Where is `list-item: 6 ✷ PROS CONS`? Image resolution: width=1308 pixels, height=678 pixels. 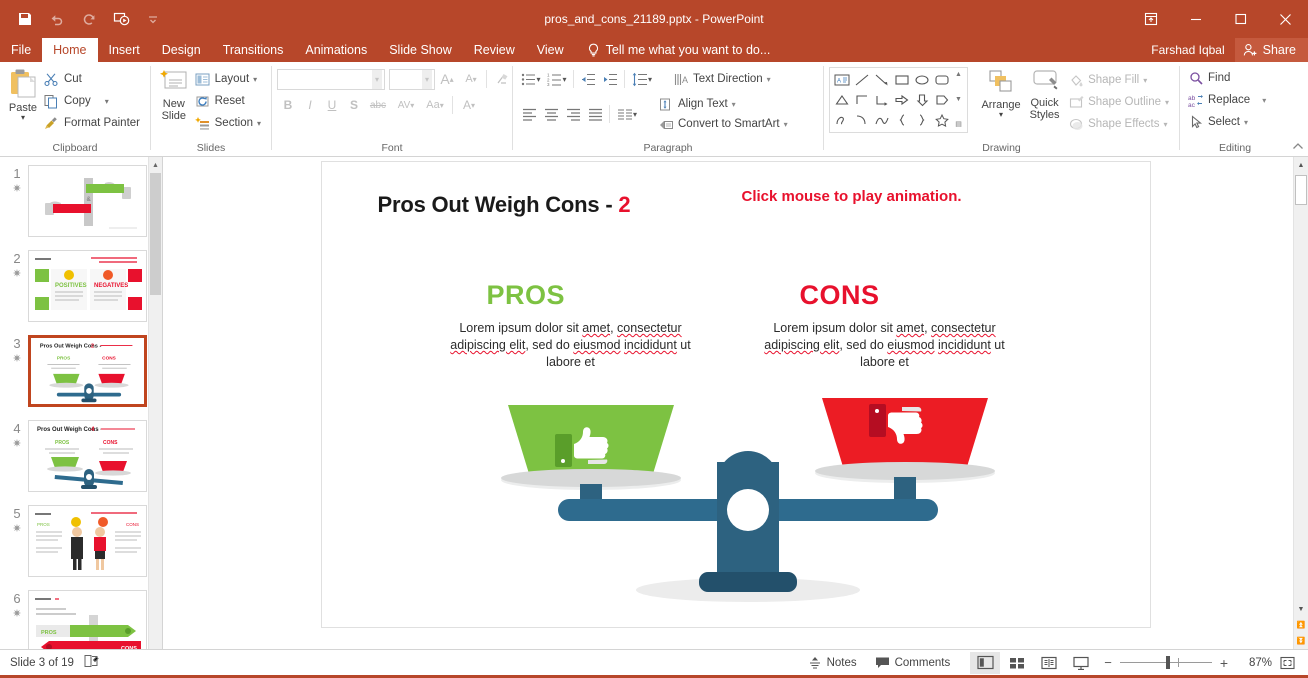
list-item: 6 ✷ PROS CONS is located at coordinates (74, 615).